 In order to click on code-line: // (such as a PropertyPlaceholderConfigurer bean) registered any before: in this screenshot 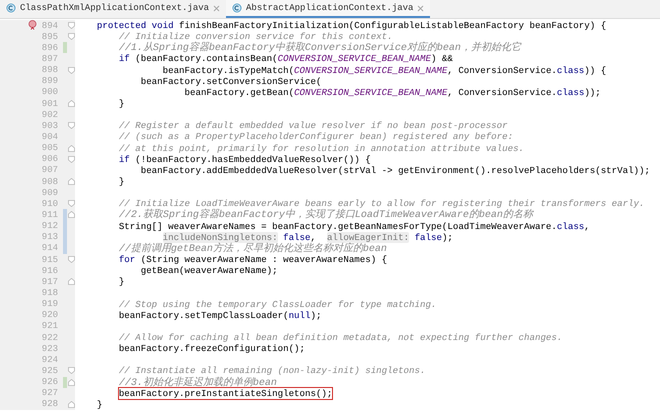, I will do `click(316, 136)`.